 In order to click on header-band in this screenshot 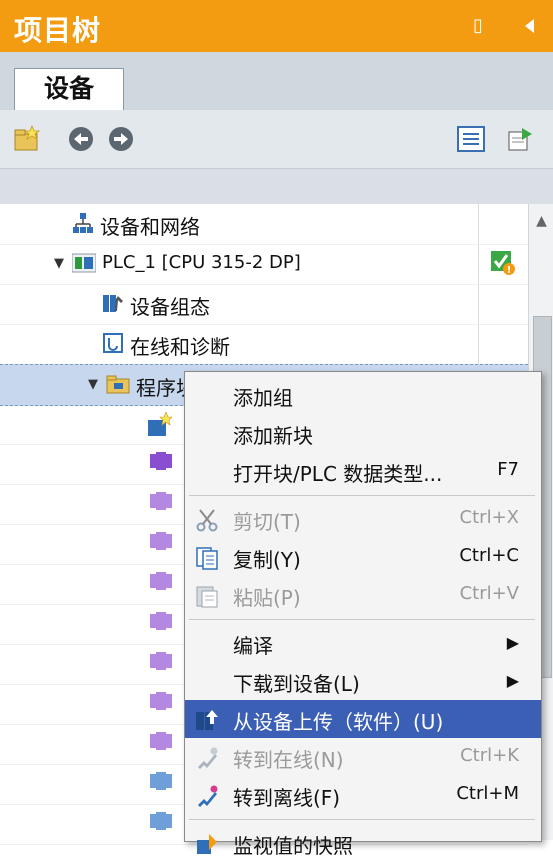, I will do `click(276, 187)`.